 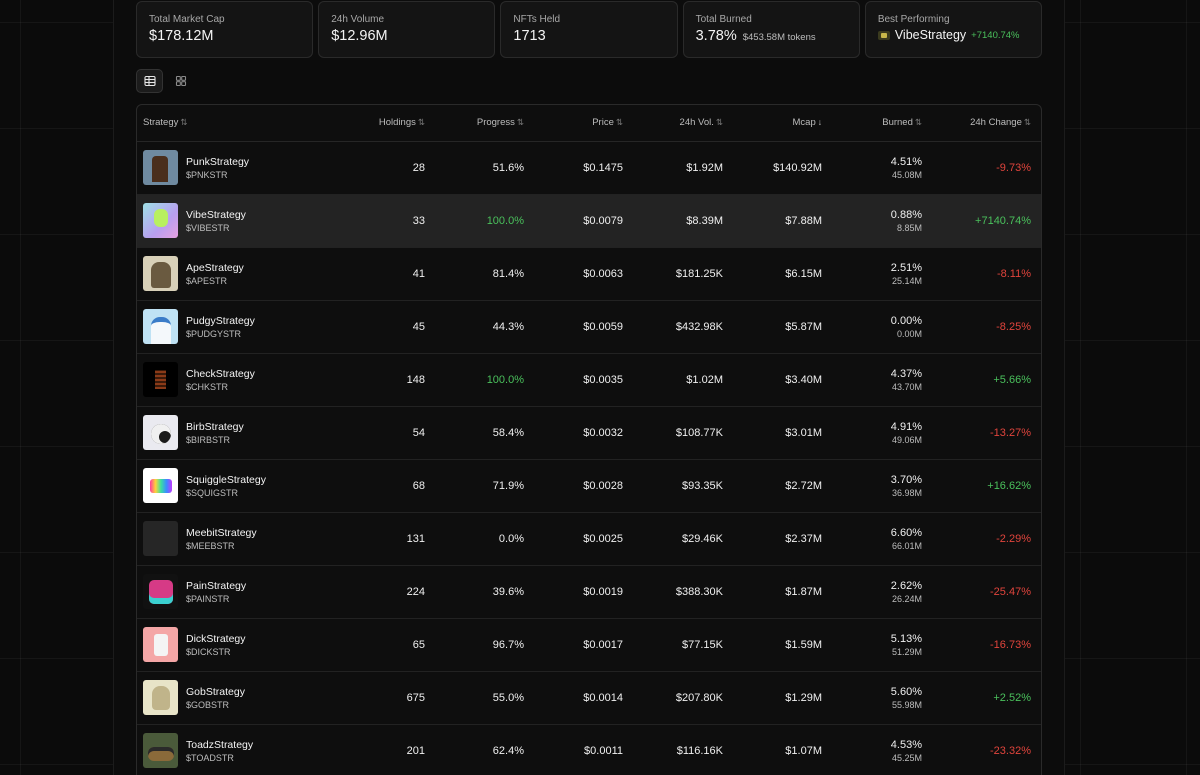 I want to click on strategy-ticker: $CHKSTR, so click(x=207, y=386).